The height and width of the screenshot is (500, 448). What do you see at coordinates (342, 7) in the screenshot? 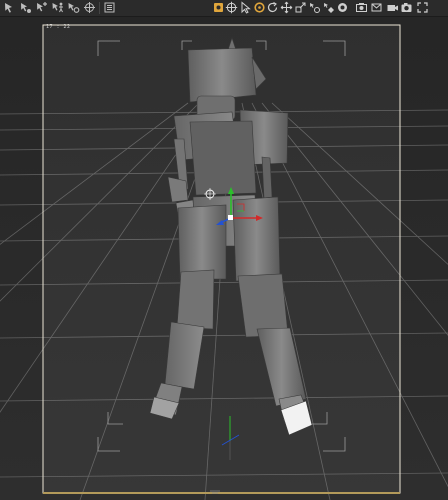
I see `spot-render-icon` at bounding box center [342, 7].